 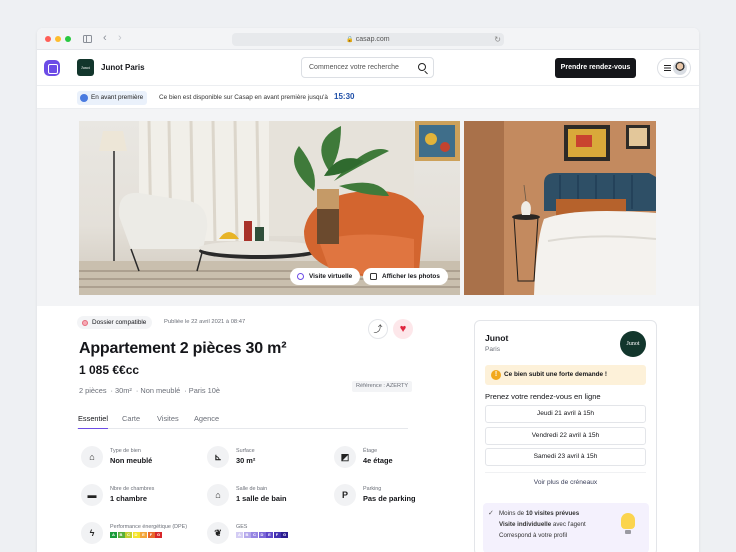 I want to click on lock-icon: 🔒, so click(x=350, y=40).